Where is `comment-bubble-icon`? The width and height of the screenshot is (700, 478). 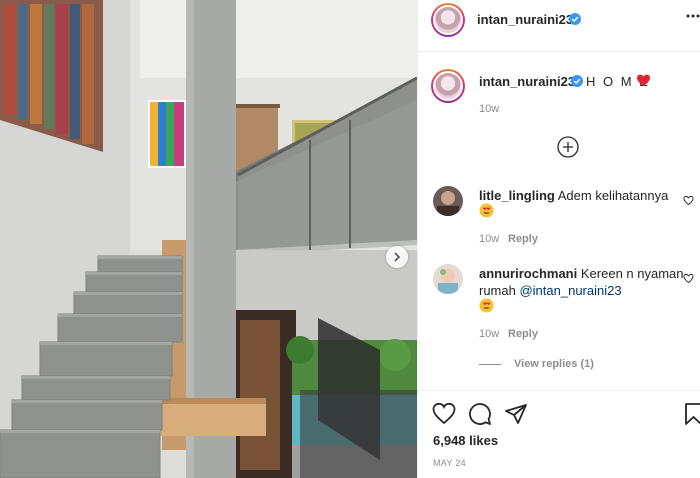
comment-bubble-icon is located at coordinates (480, 414).